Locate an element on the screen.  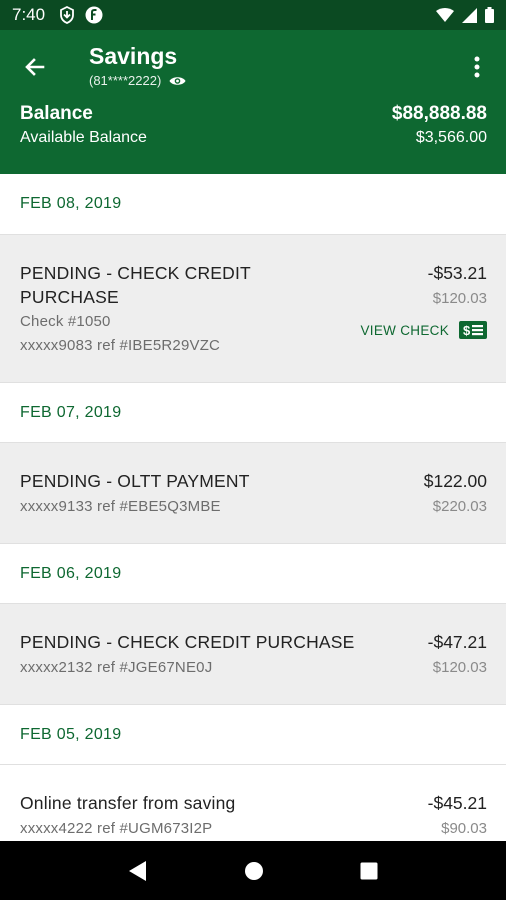
battery-icon is located at coordinates (489, 15).